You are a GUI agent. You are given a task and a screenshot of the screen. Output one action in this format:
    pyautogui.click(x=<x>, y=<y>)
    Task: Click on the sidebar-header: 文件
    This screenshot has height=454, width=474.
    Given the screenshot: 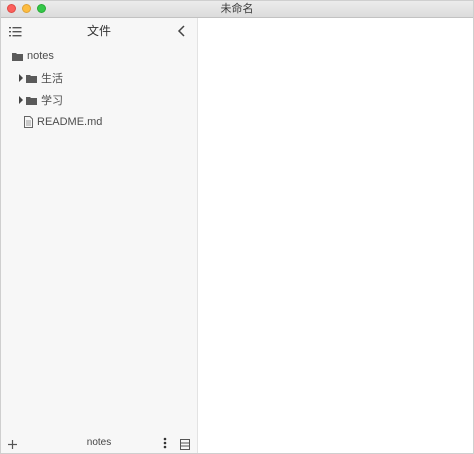 What is the action you would take?
    pyautogui.click(x=99, y=31)
    